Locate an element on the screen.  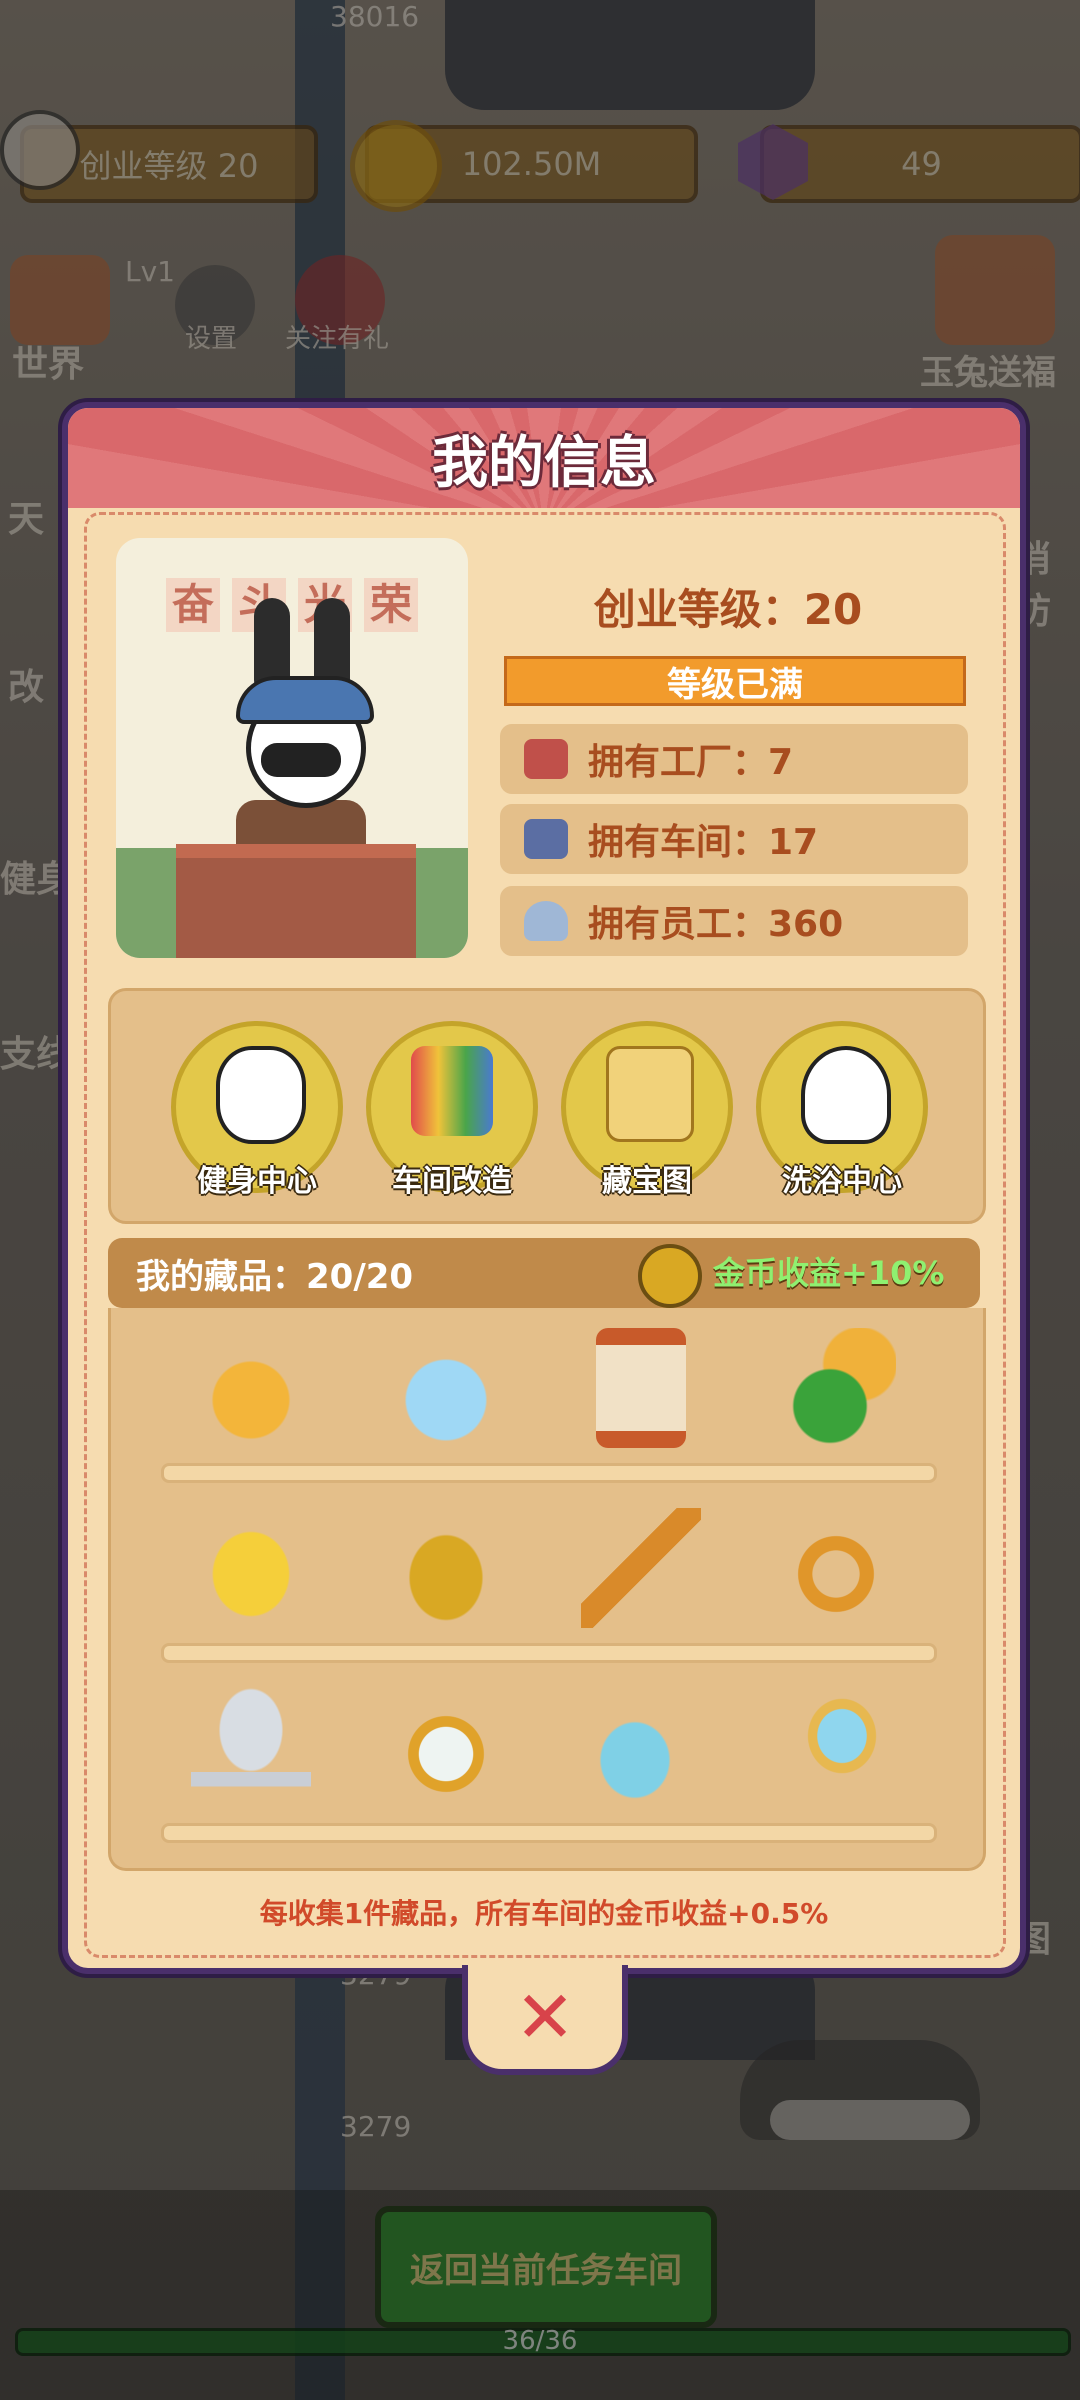
feature-label: 车间改造 is located at coordinates (452, 1181).